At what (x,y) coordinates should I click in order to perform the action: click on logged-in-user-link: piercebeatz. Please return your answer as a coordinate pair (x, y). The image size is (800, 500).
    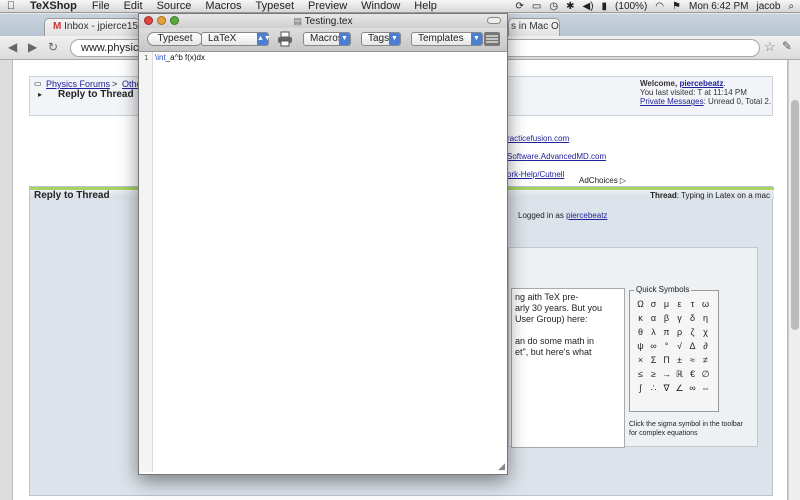
    Looking at the image, I should click on (586, 215).